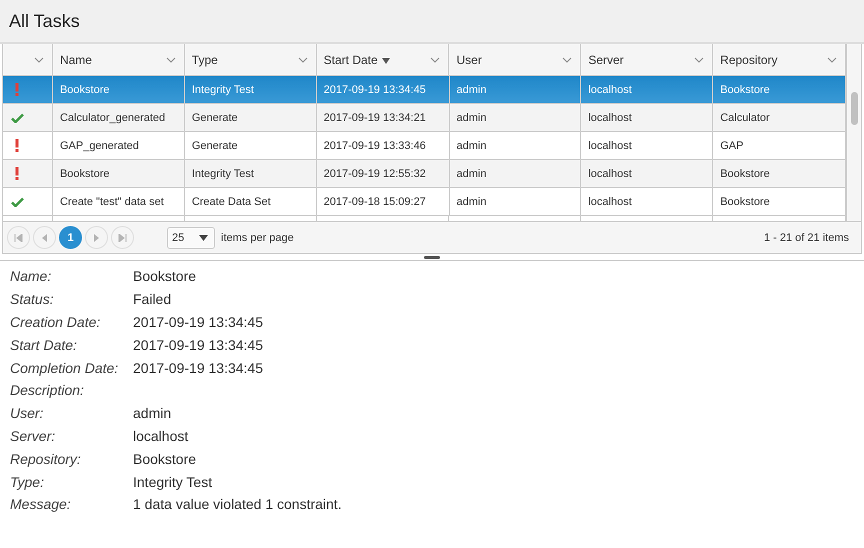 The image size is (864, 548). I want to click on field-label: Completion Date:, so click(65, 368).